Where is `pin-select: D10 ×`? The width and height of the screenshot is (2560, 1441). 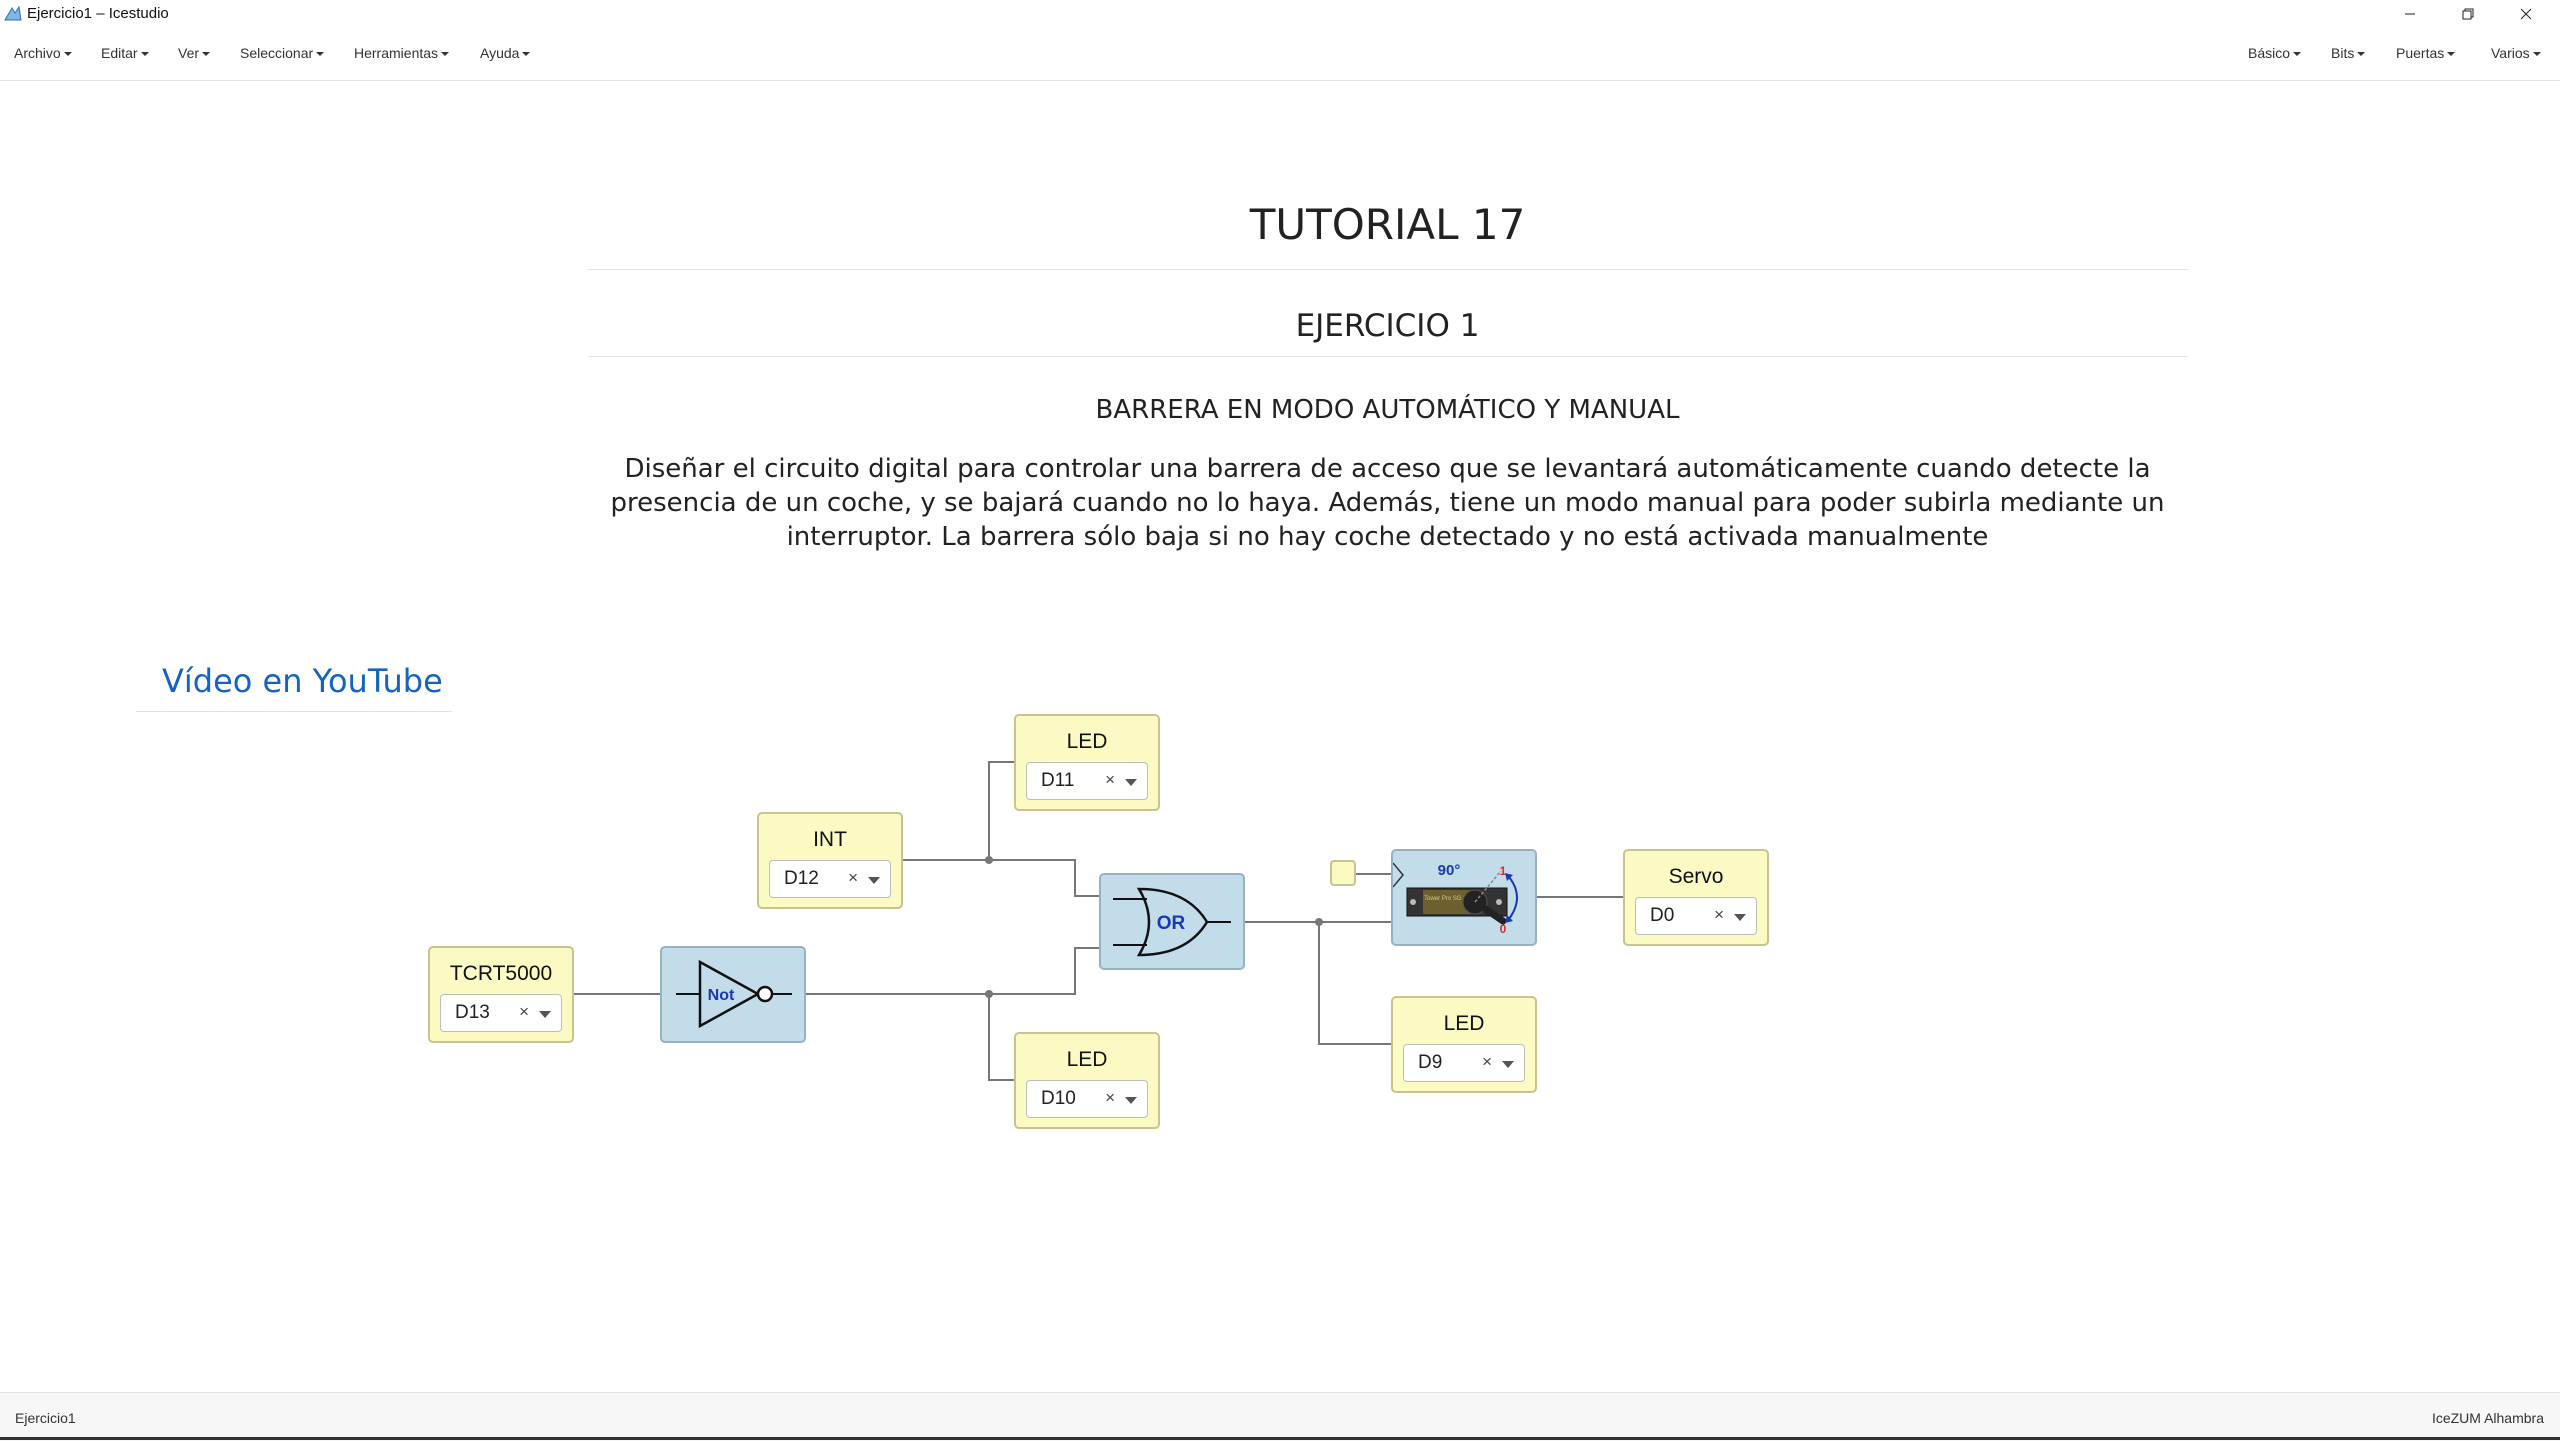 pin-select: D10 × is located at coordinates (1087, 1099).